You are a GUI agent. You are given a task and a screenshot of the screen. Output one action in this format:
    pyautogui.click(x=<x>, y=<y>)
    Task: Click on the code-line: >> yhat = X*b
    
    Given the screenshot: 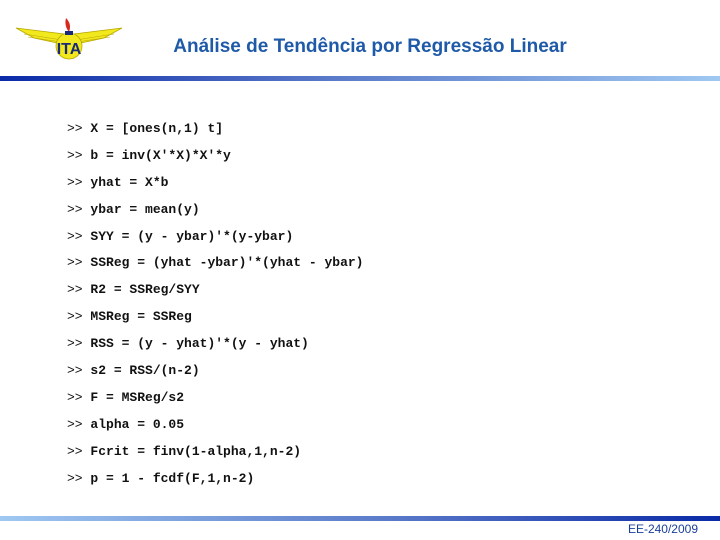 What is the action you would take?
    pyautogui.click(x=215, y=187)
    